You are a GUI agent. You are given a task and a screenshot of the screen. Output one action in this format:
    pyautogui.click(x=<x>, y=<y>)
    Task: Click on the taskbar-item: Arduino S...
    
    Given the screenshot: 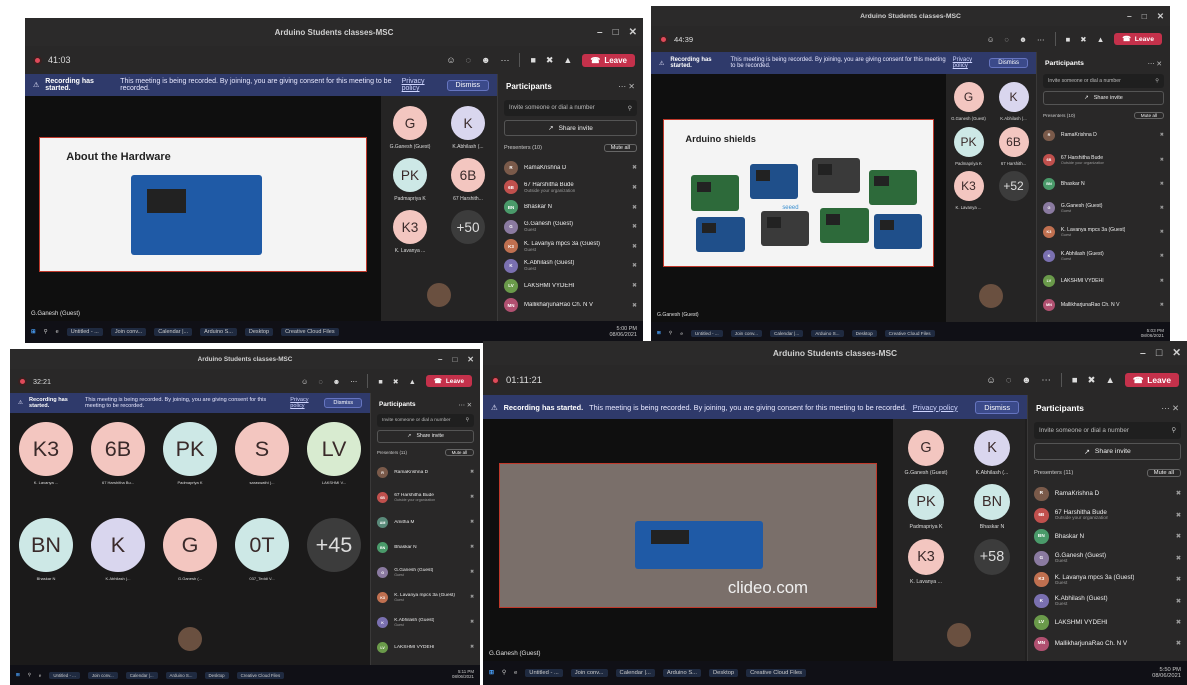 What is the action you would take?
    pyautogui.click(x=827, y=333)
    